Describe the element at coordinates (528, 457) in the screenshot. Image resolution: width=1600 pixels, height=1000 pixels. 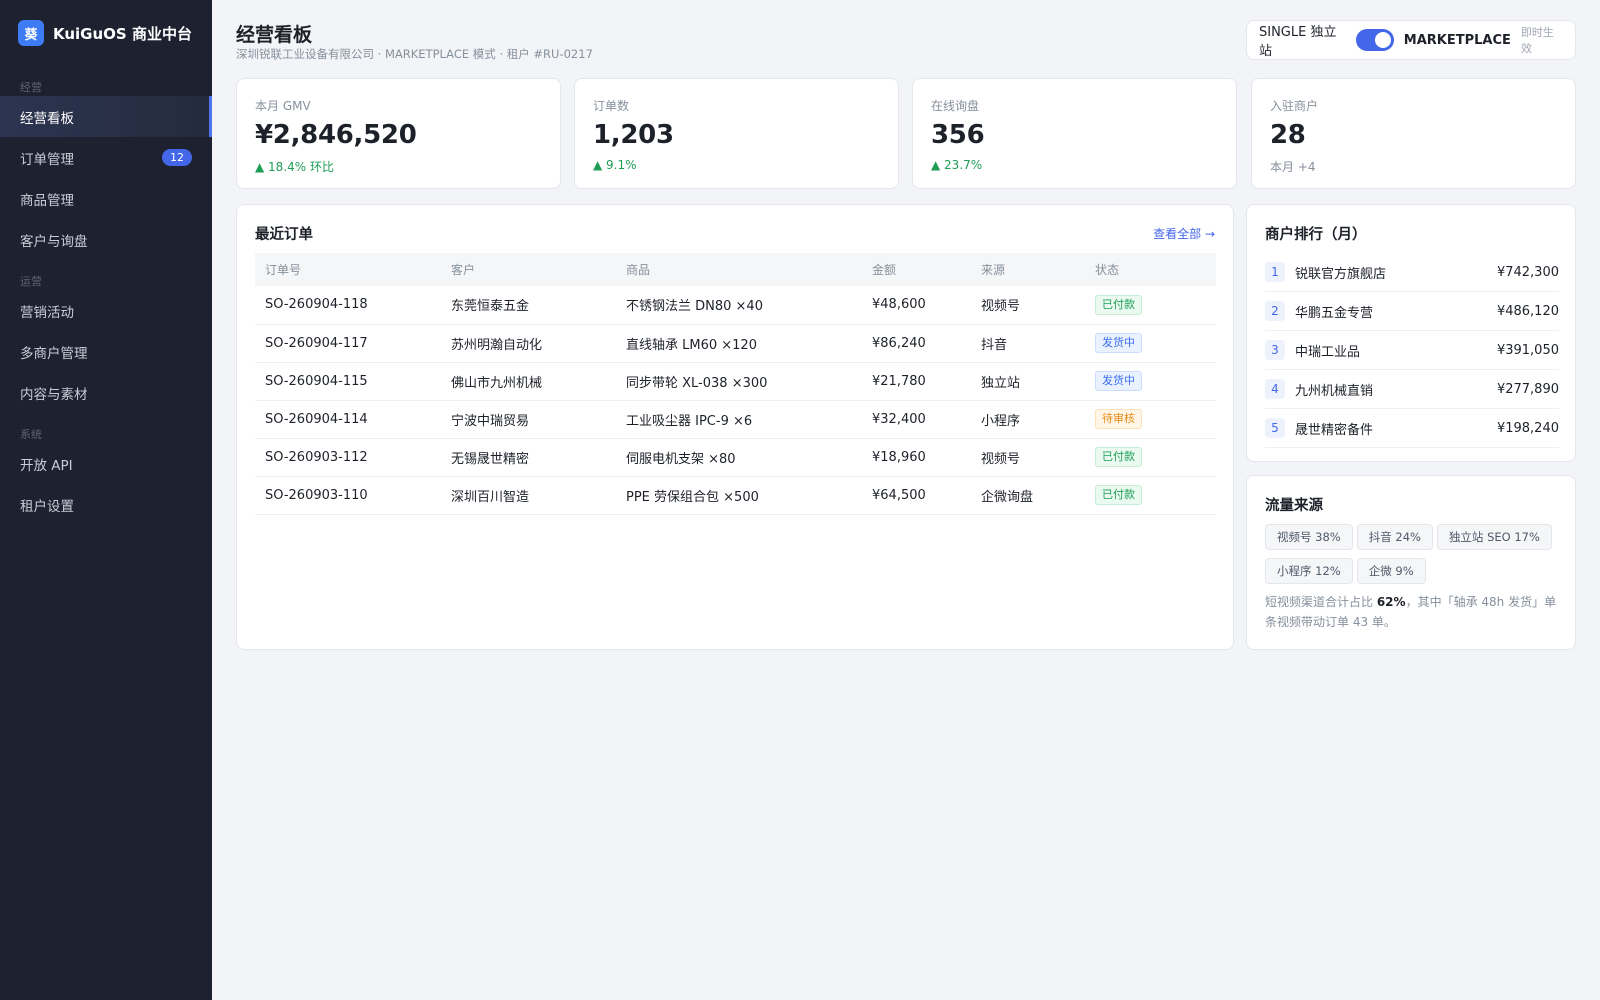
I see `order-customer: 无锡晟世精密` at that location.